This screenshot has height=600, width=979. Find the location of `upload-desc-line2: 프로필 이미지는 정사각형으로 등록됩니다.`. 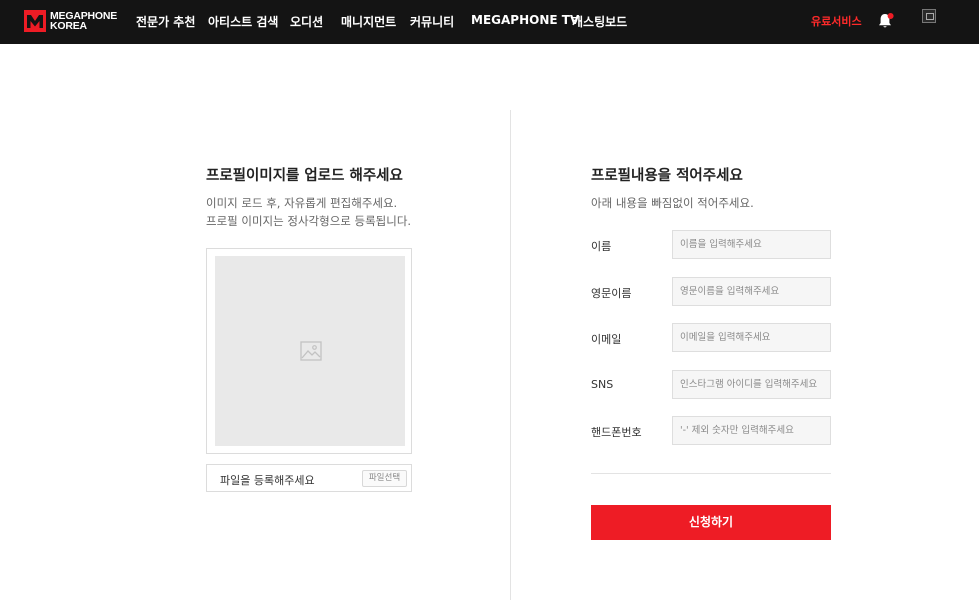

upload-desc-line2: 프로필 이미지는 정사각형으로 등록됩니다. is located at coordinates (309, 221).